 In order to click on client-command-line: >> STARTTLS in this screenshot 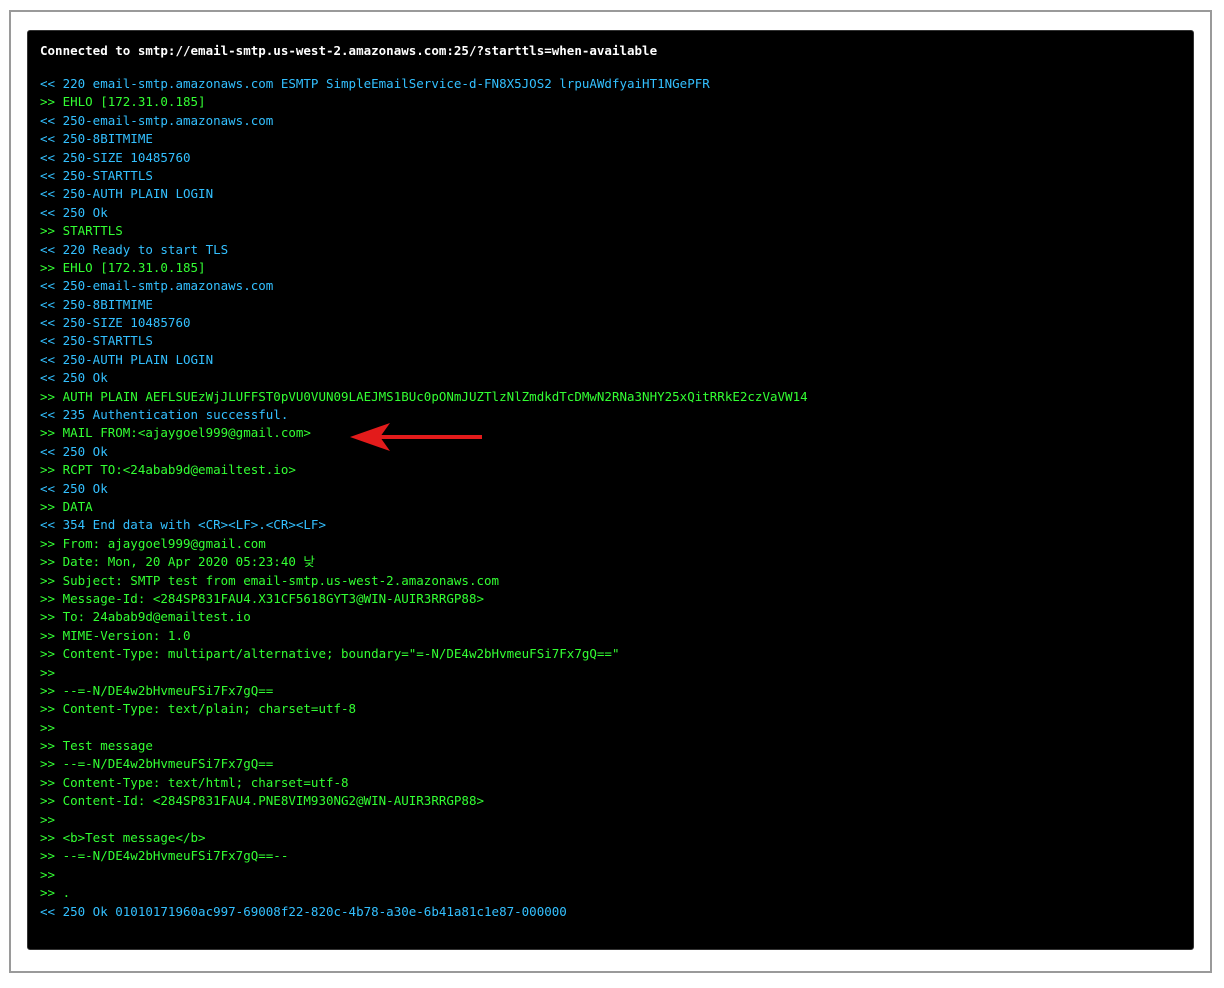, I will do `click(81, 231)`.